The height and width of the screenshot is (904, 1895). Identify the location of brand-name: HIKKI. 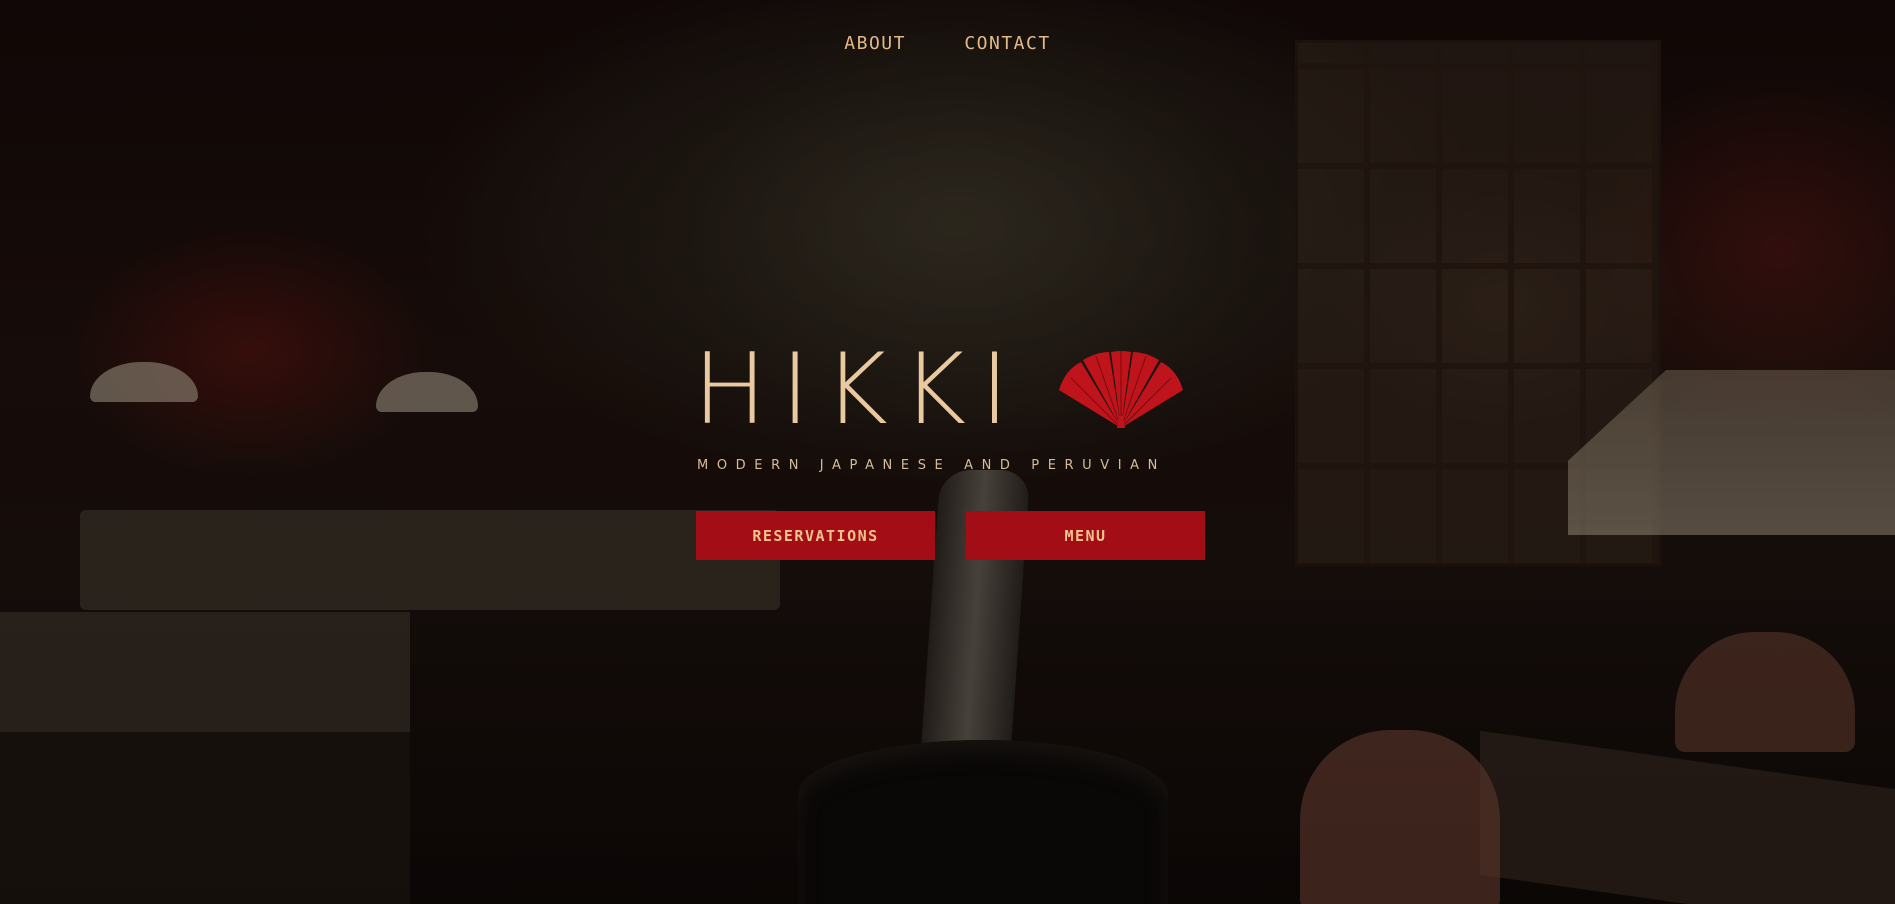
(858, 390).